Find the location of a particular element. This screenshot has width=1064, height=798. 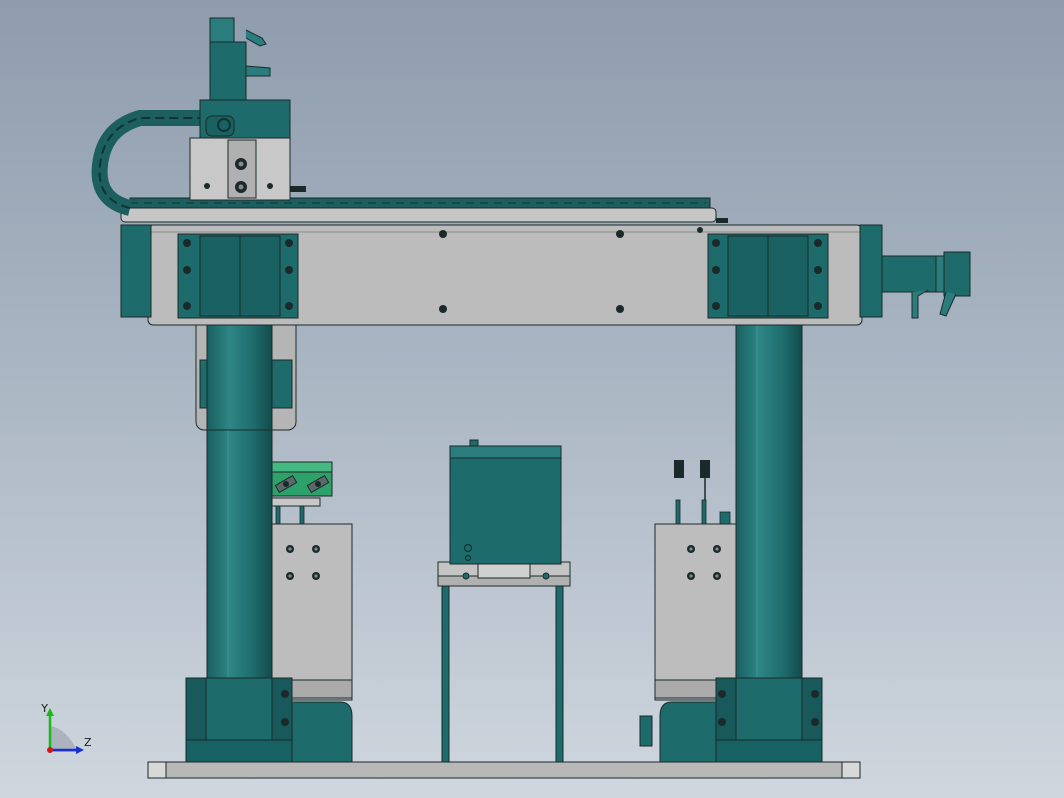

right-clamp-block is located at coordinates (768, 276).